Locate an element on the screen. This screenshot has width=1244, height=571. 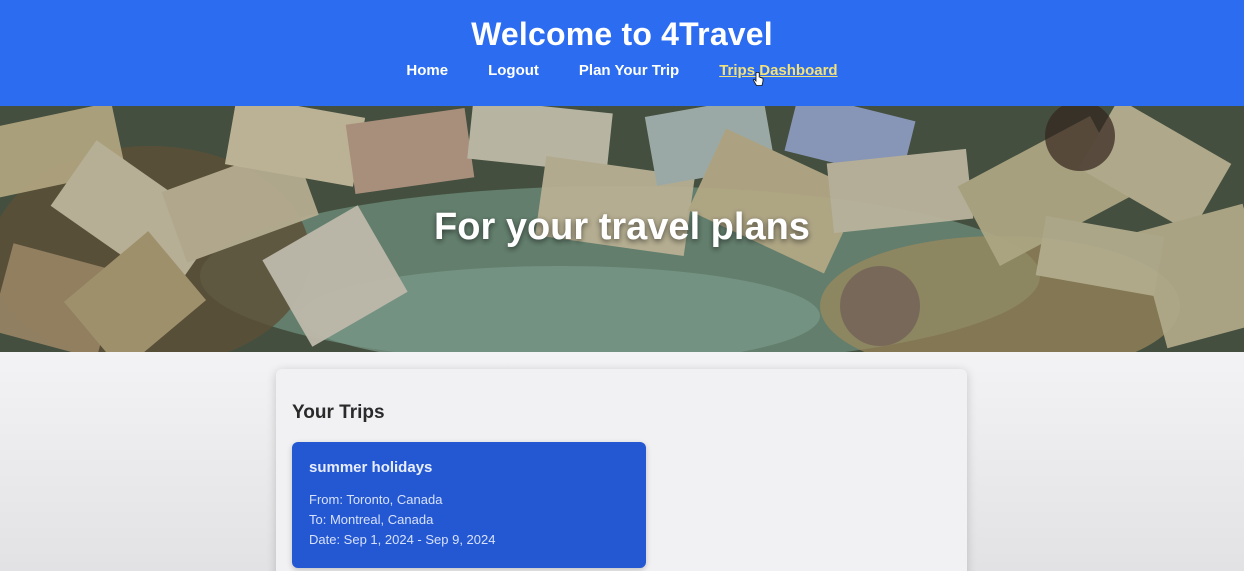
nav-home-link: Home is located at coordinates (427, 70).